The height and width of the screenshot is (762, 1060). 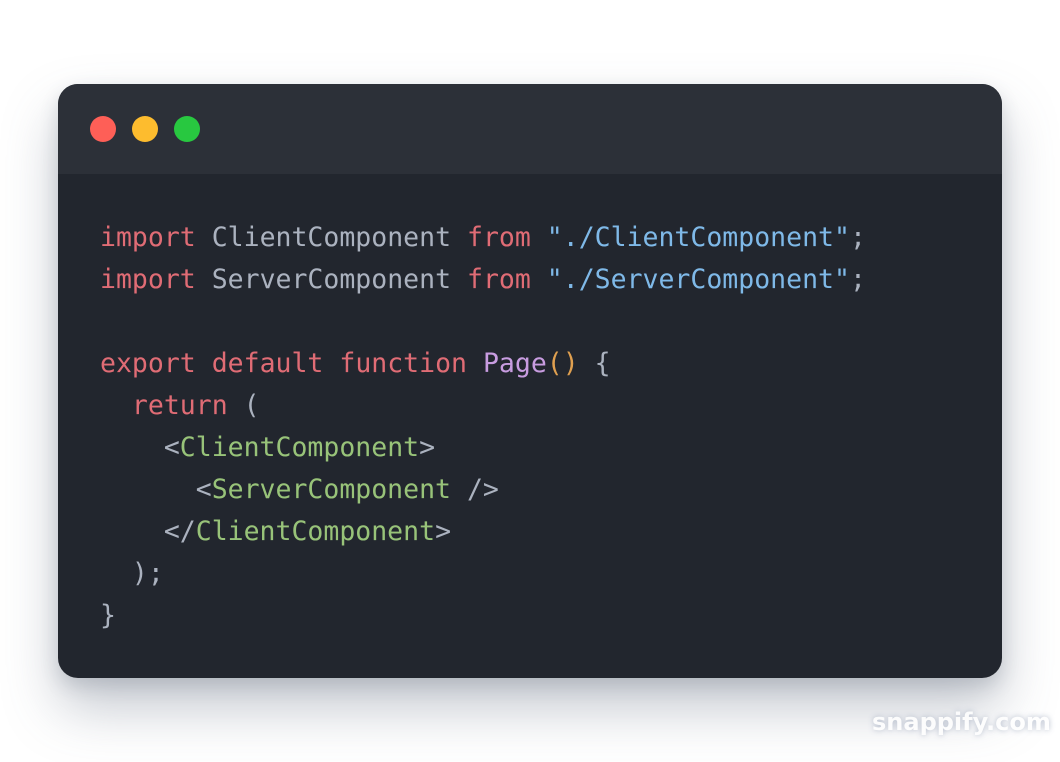 What do you see at coordinates (483, 574) in the screenshot?
I see `code-line: );` at bounding box center [483, 574].